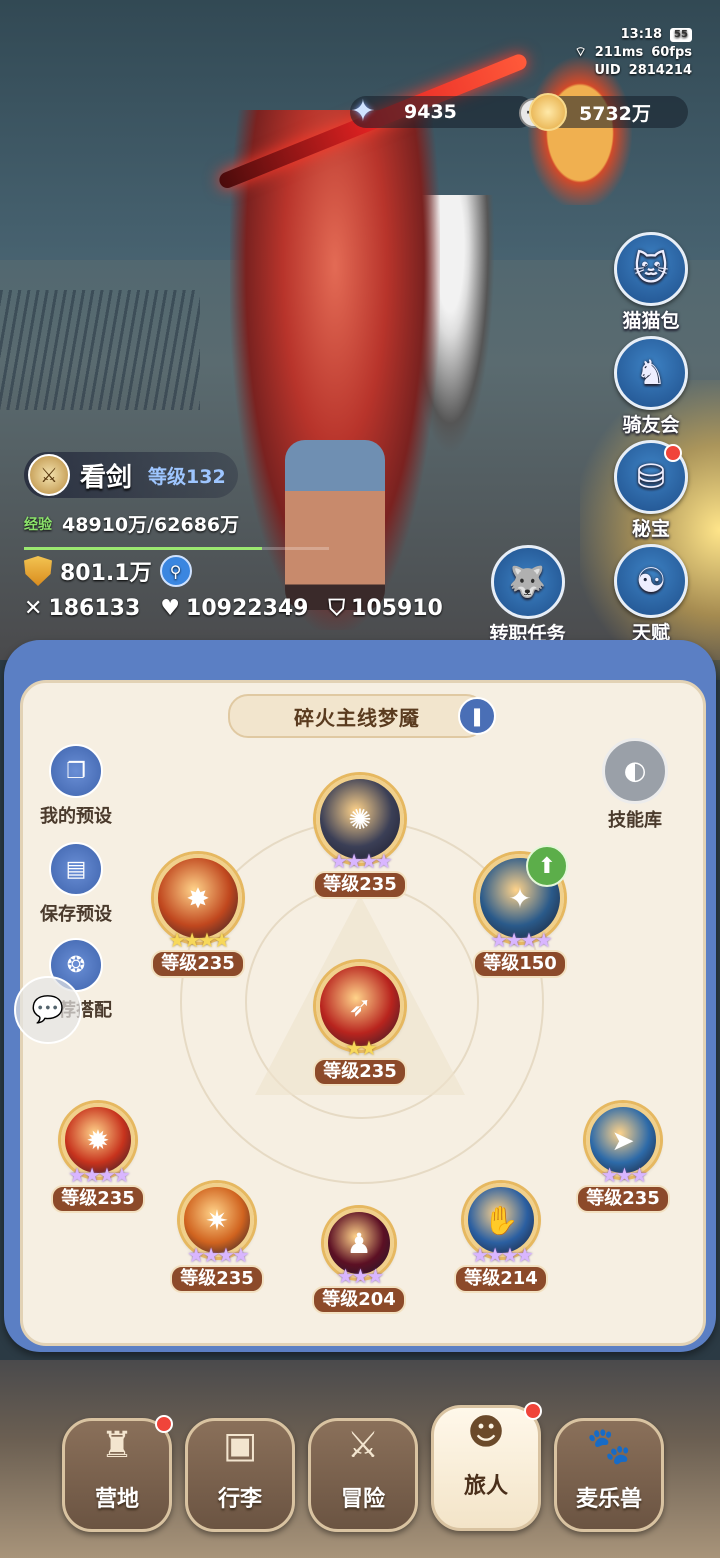  What do you see at coordinates (335, 370) in the screenshot?
I see `player-character` at bounding box center [335, 370].